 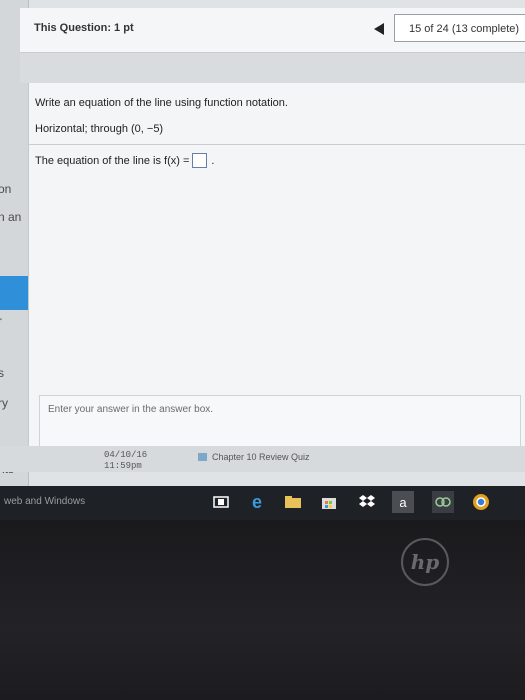 I want to click on answer-input, so click(x=200, y=160).